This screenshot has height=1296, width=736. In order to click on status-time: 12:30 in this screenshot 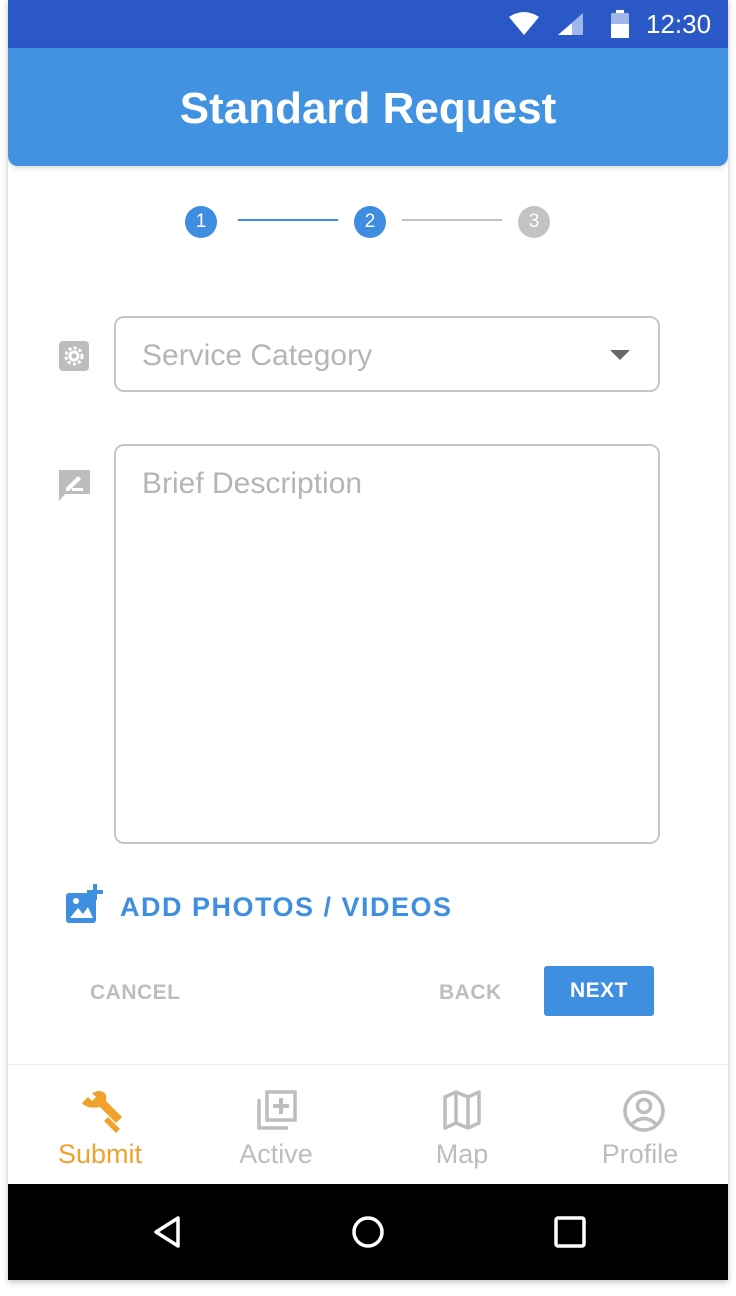, I will do `click(679, 24)`.